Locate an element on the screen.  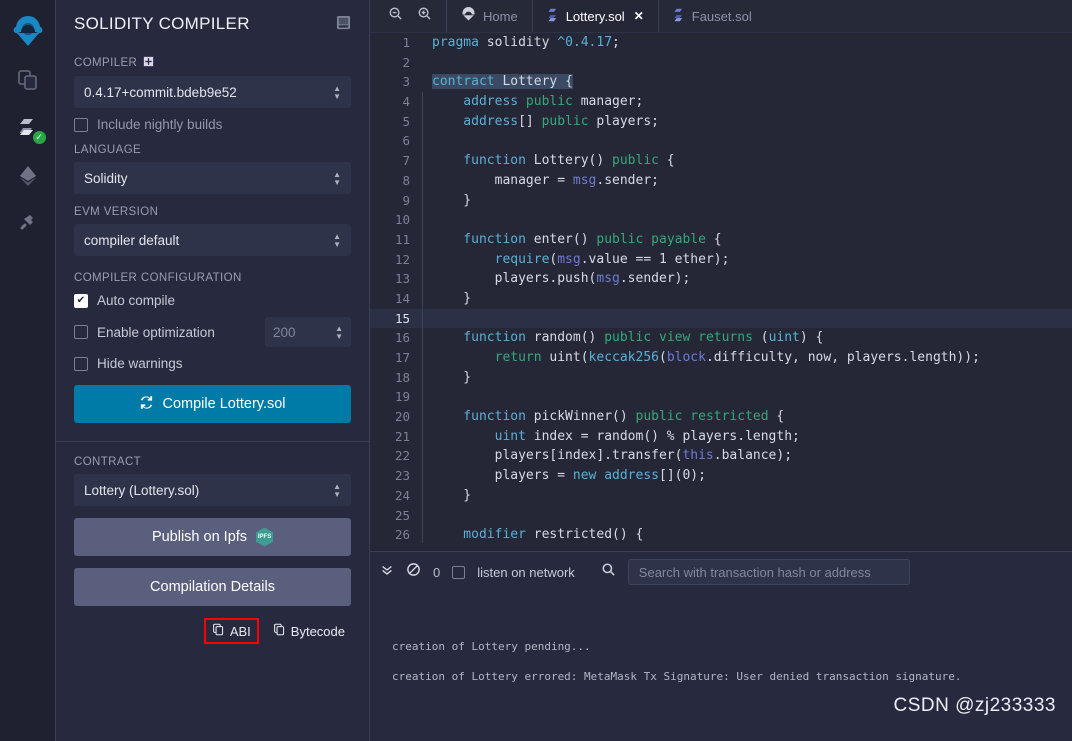
auto-compile-checkbox is located at coordinates (81, 300).